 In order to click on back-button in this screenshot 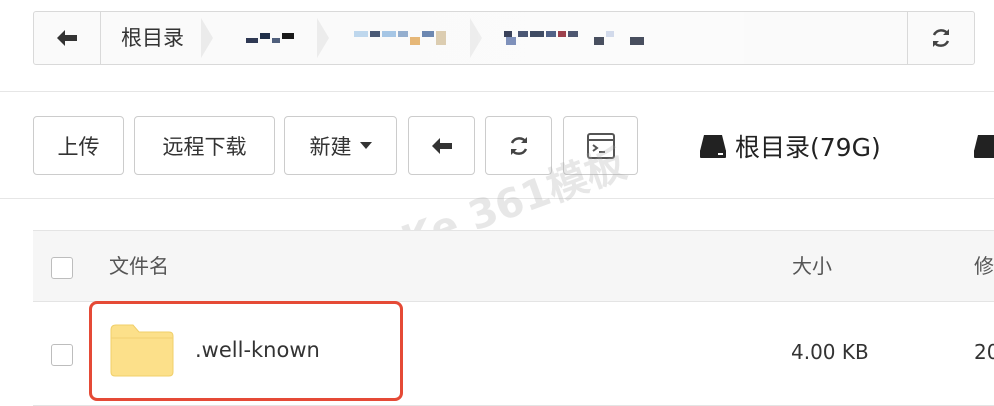, I will do `click(441, 145)`.